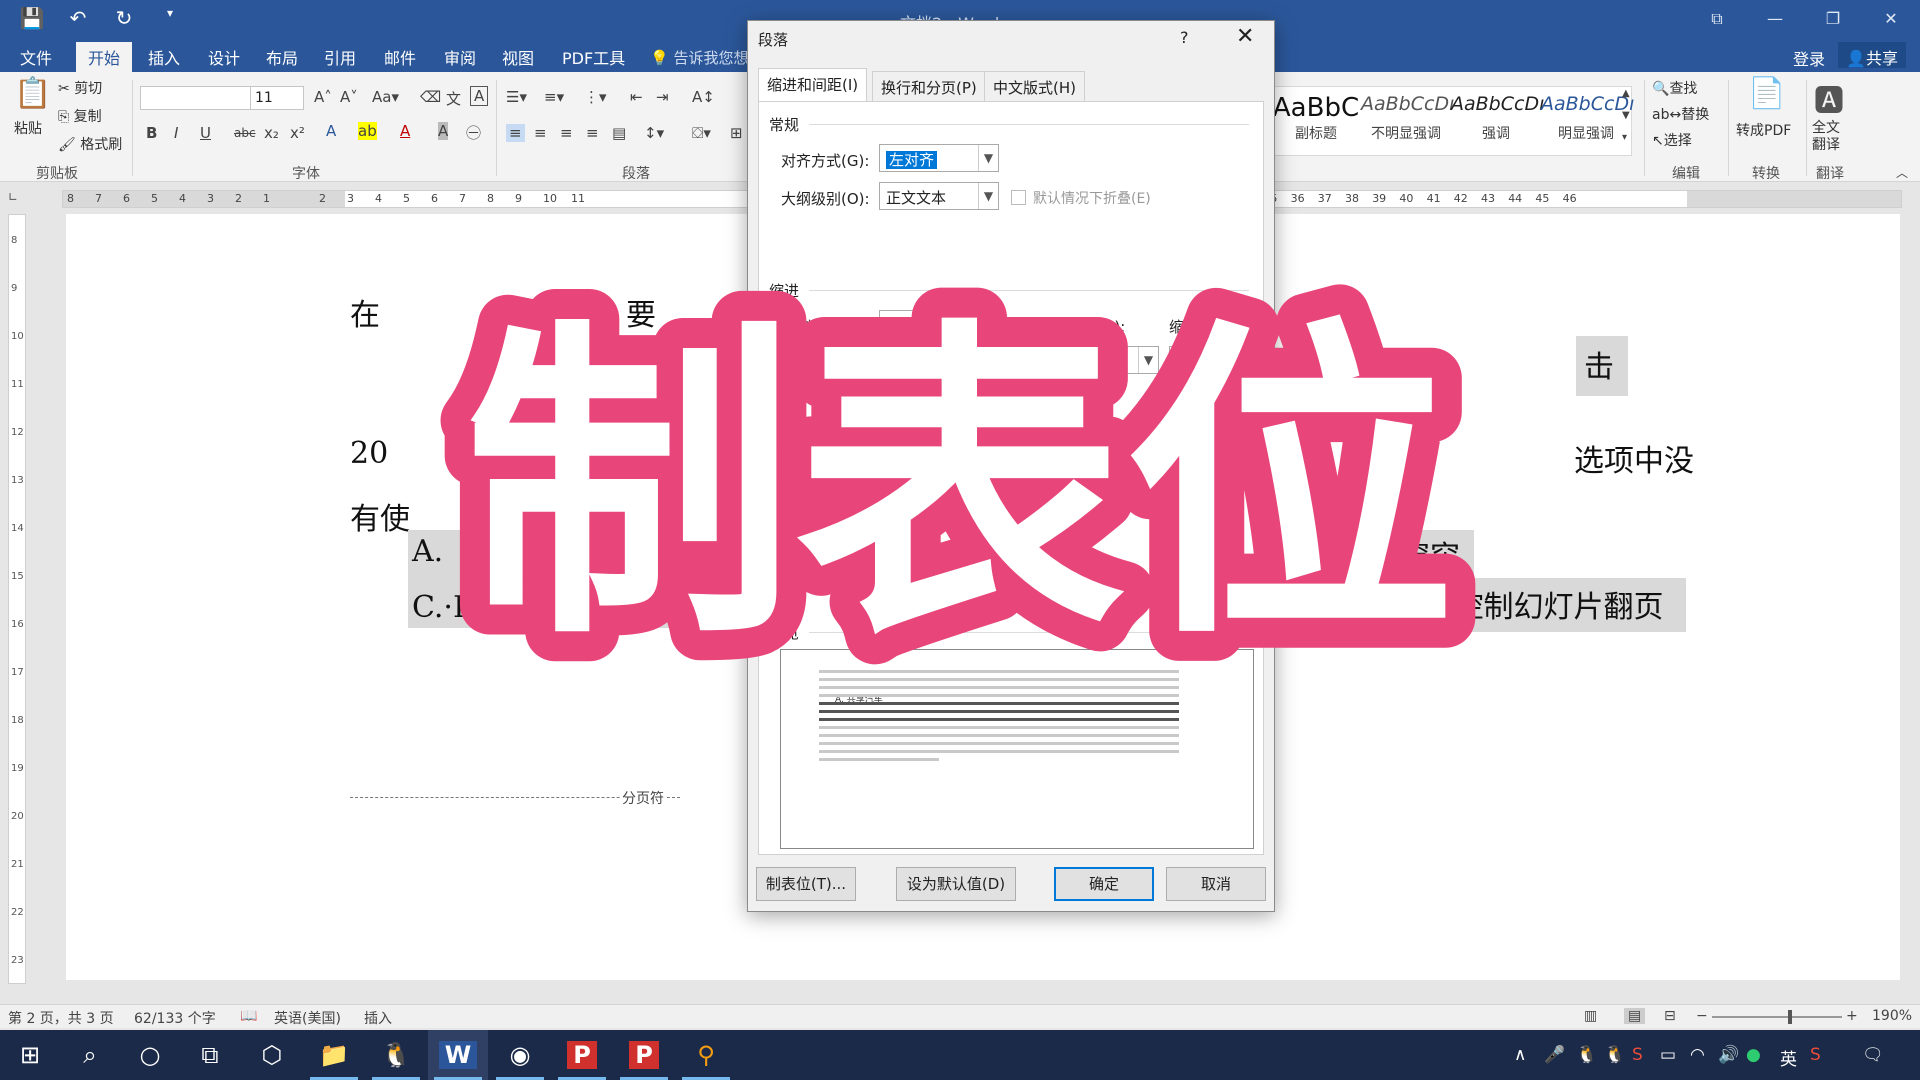  Describe the element at coordinates (1624, 137) in the screenshot. I see `styles-more-icon: ▾` at that location.